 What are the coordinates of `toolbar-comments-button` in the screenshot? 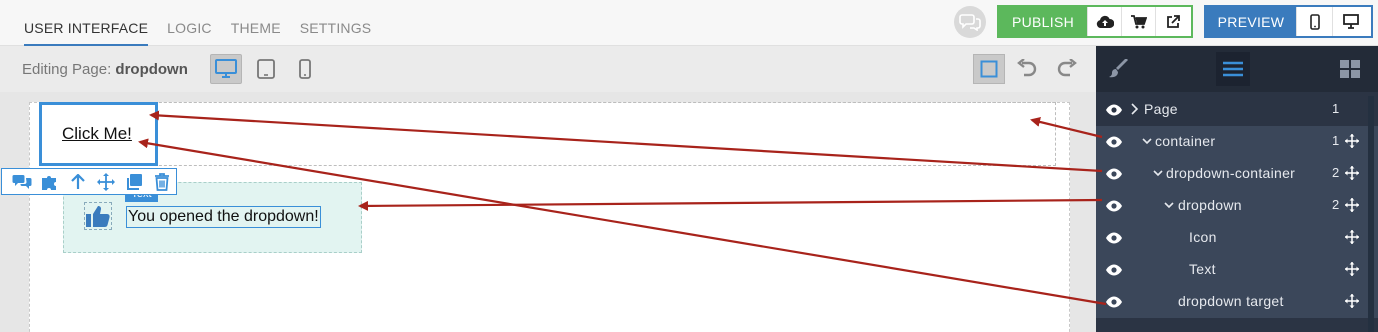 It's located at (22, 182).